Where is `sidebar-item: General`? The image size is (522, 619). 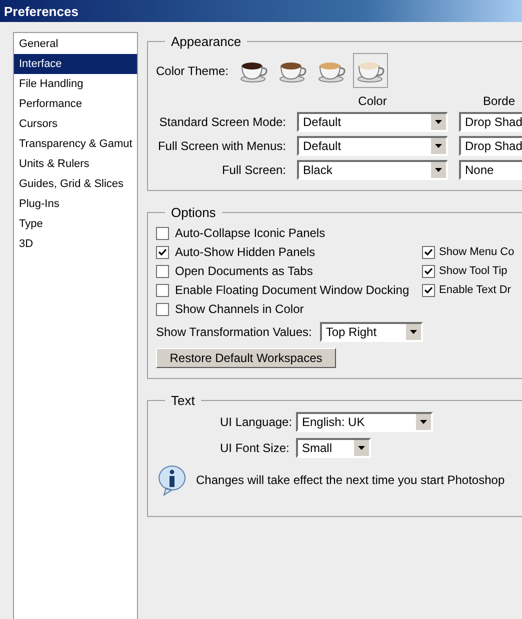
sidebar-item: General is located at coordinates (75, 44).